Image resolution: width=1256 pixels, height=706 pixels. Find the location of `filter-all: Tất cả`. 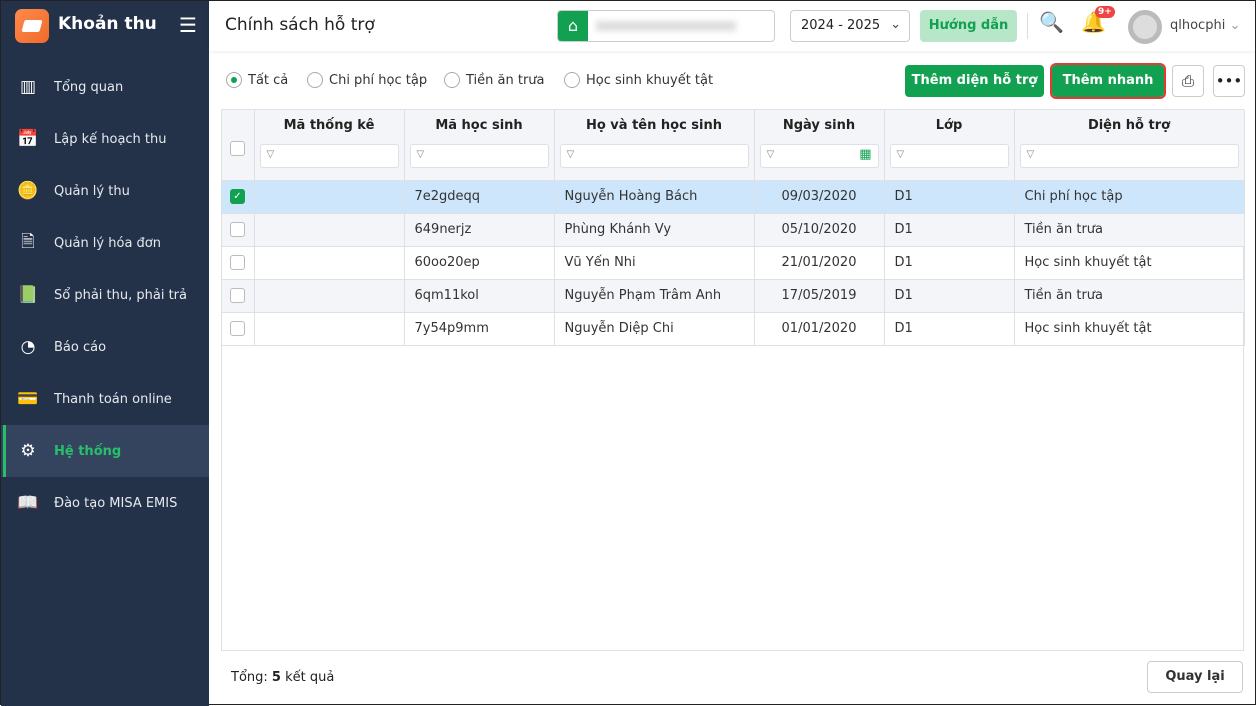

filter-all: Tất cả is located at coordinates (257, 80).